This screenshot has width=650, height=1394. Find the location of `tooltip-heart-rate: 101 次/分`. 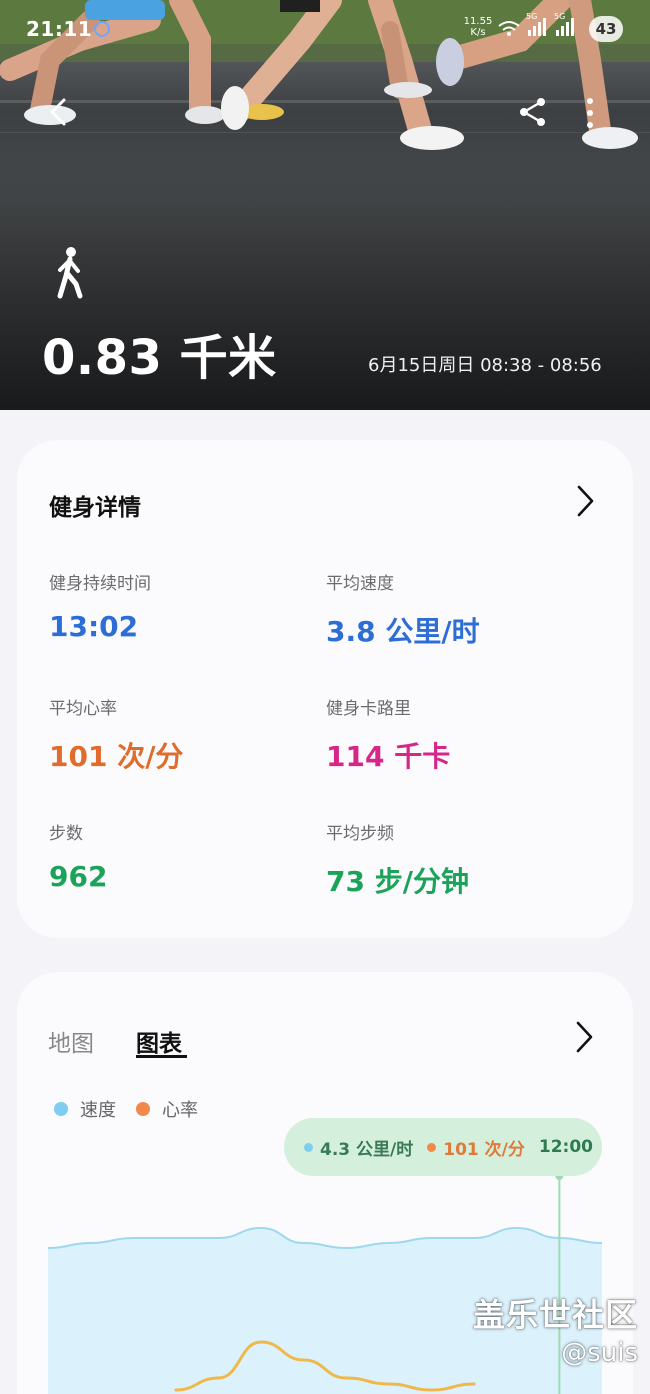

tooltip-heart-rate: 101 次/分 is located at coordinates (484, 1149).